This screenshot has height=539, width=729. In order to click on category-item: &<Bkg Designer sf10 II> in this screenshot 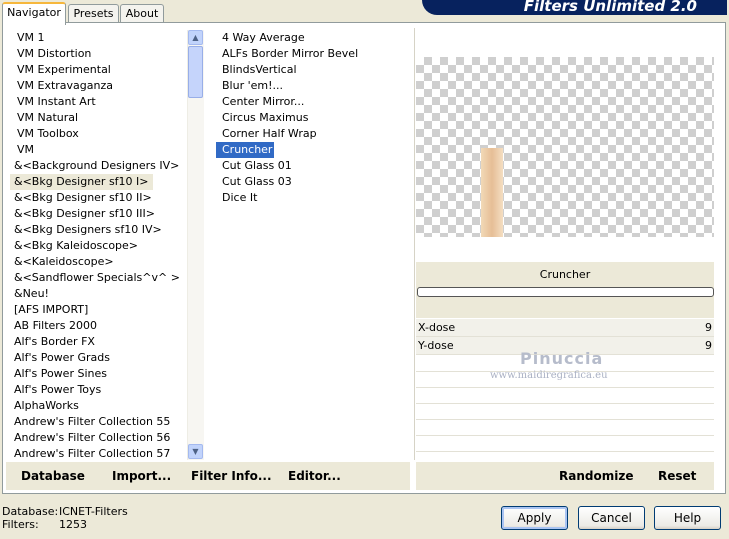, I will do `click(98, 198)`.